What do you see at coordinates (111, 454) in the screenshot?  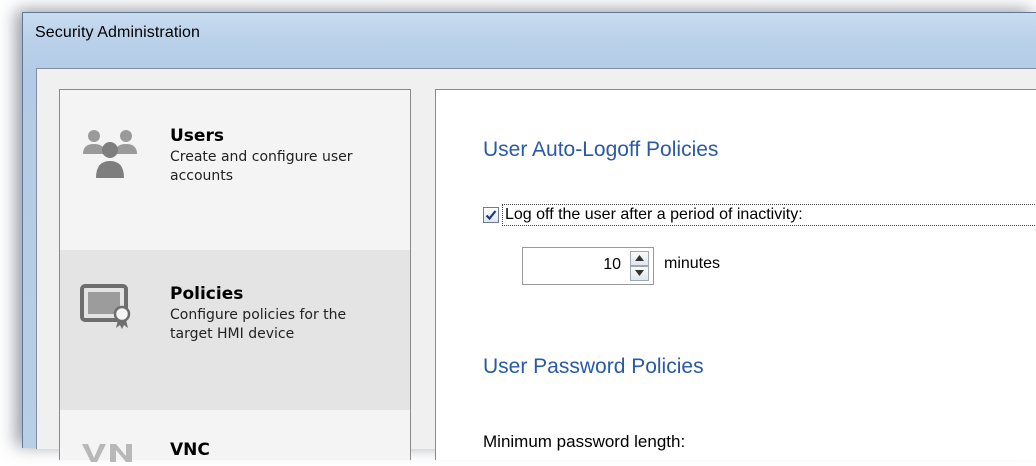 I see `vnc-icon` at bounding box center [111, 454].